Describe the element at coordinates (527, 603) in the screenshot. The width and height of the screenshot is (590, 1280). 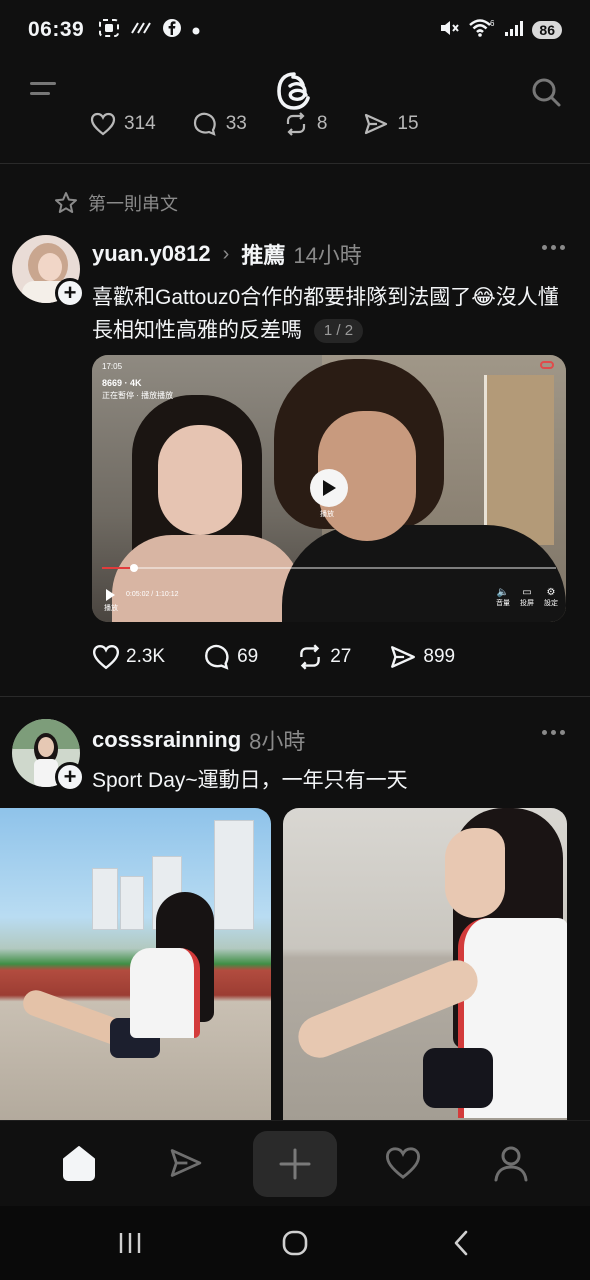
I see `cast-label: 投屏` at that location.